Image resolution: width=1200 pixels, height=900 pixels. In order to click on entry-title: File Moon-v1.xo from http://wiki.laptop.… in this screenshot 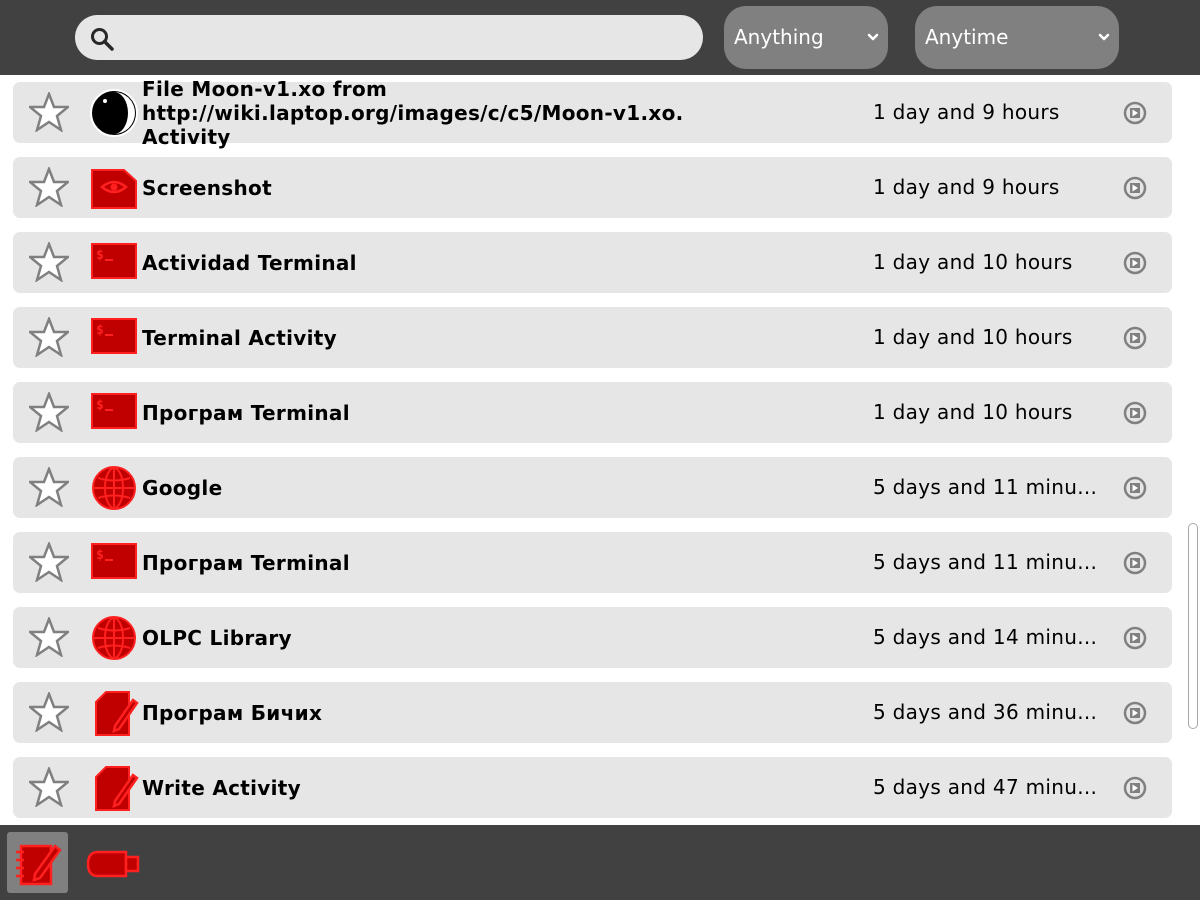, I will do `click(442, 113)`.